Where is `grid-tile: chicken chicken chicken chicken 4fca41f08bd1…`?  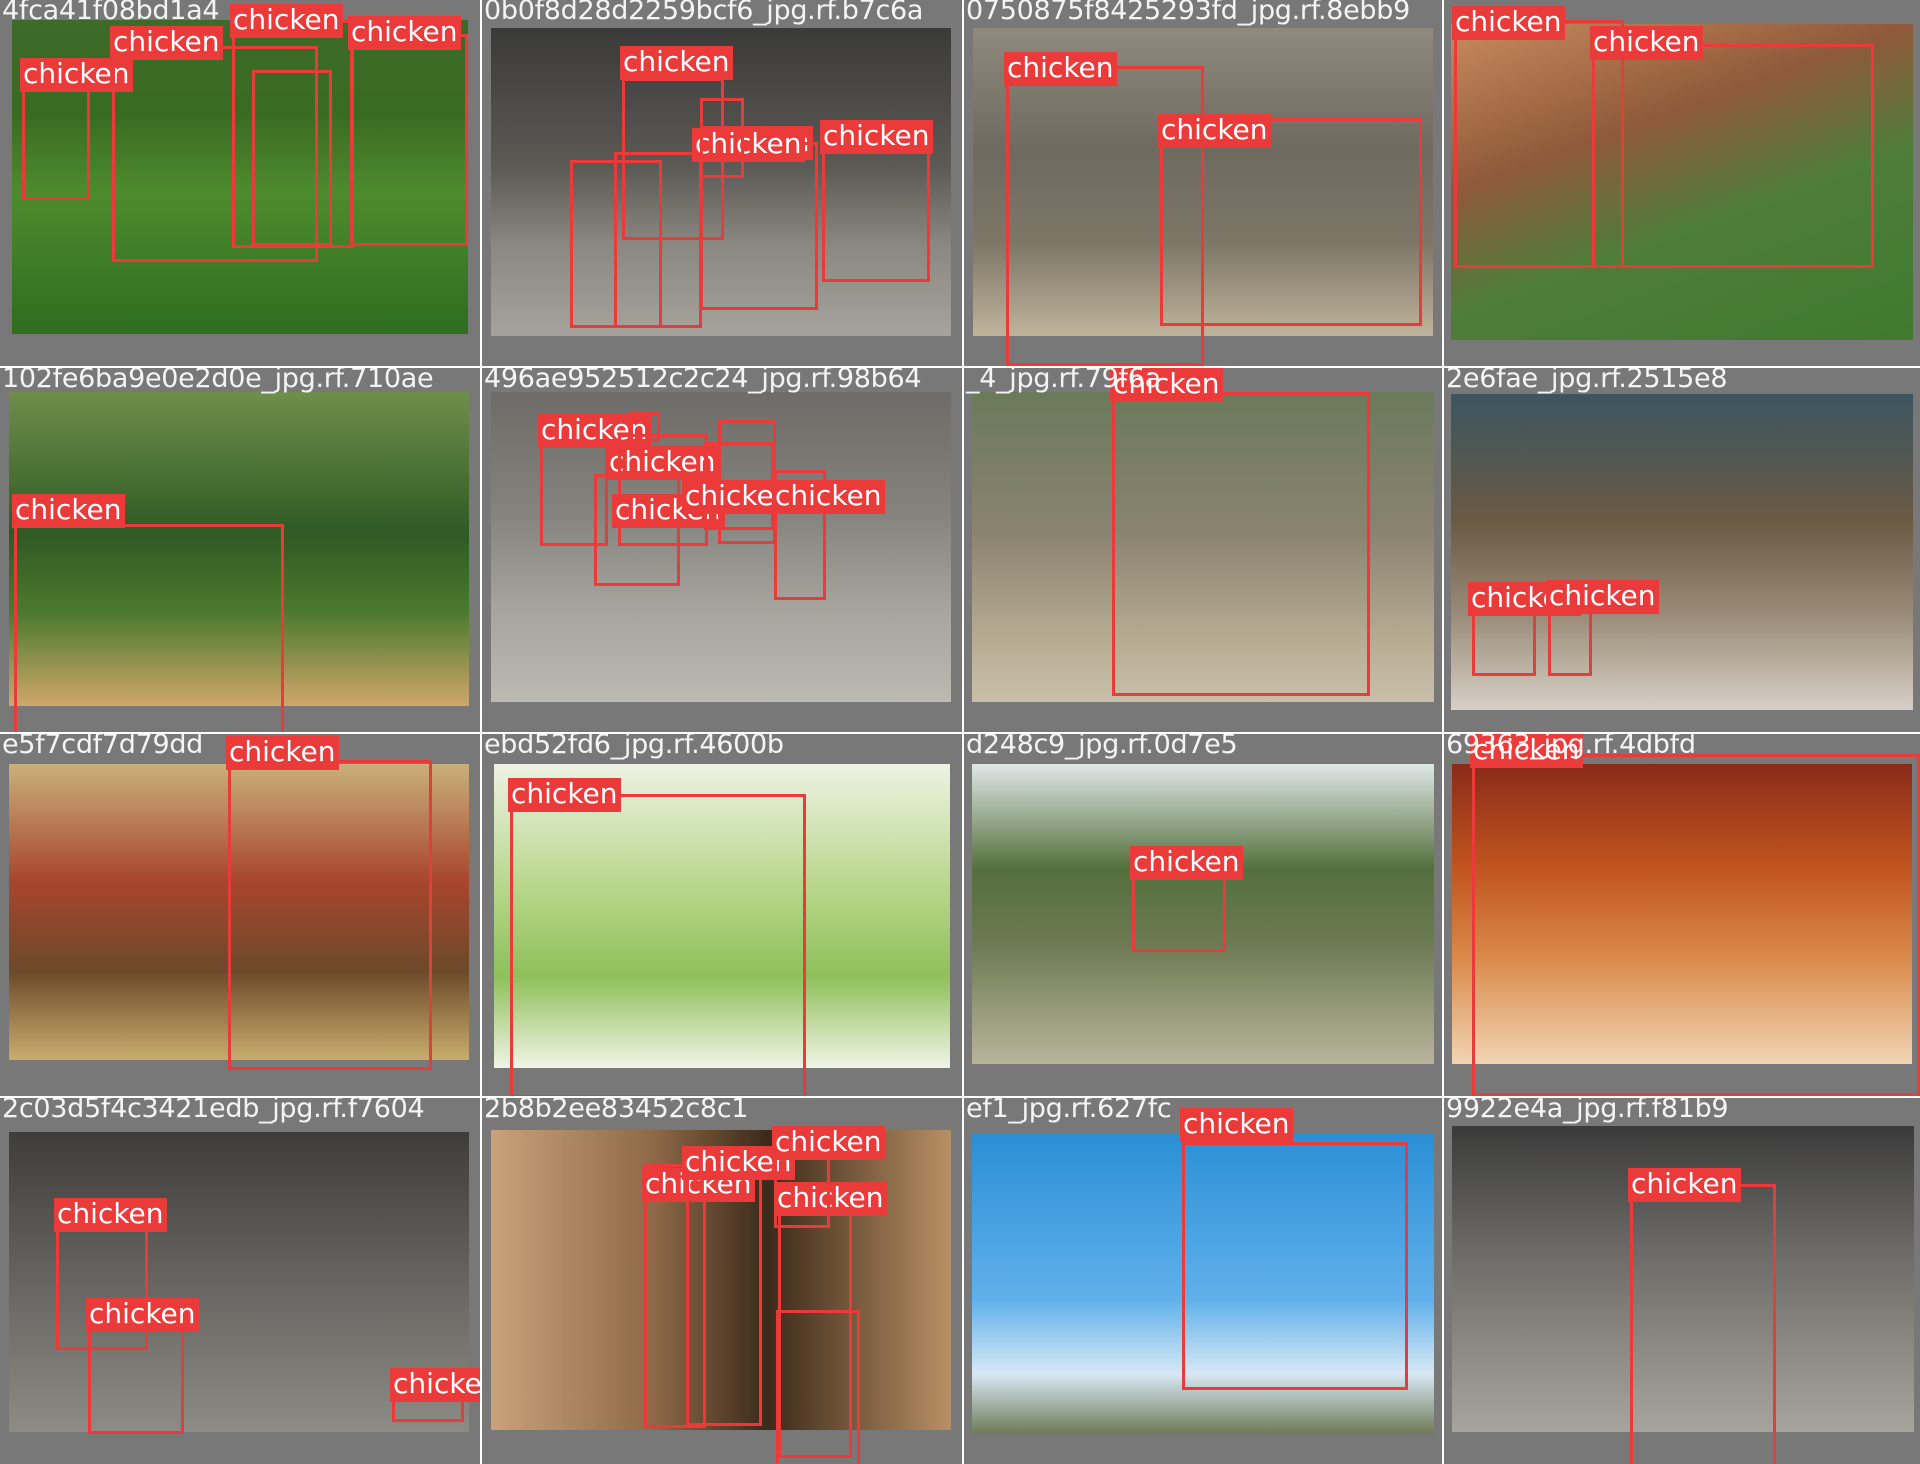 grid-tile: chicken chicken chicken chicken 4fca41f08bd1… is located at coordinates (240, 183).